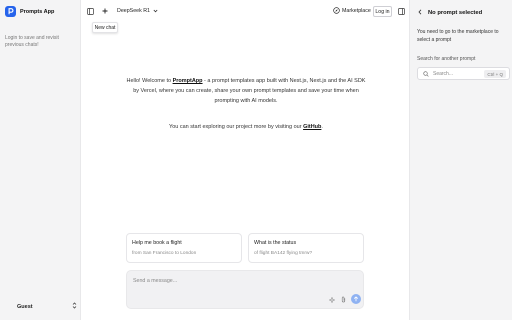 This screenshot has width=512, height=320. What do you see at coordinates (105, 27) in the screenshot?
I see `new-chat-tooltip: New chat` at bounding box center [105, 27].